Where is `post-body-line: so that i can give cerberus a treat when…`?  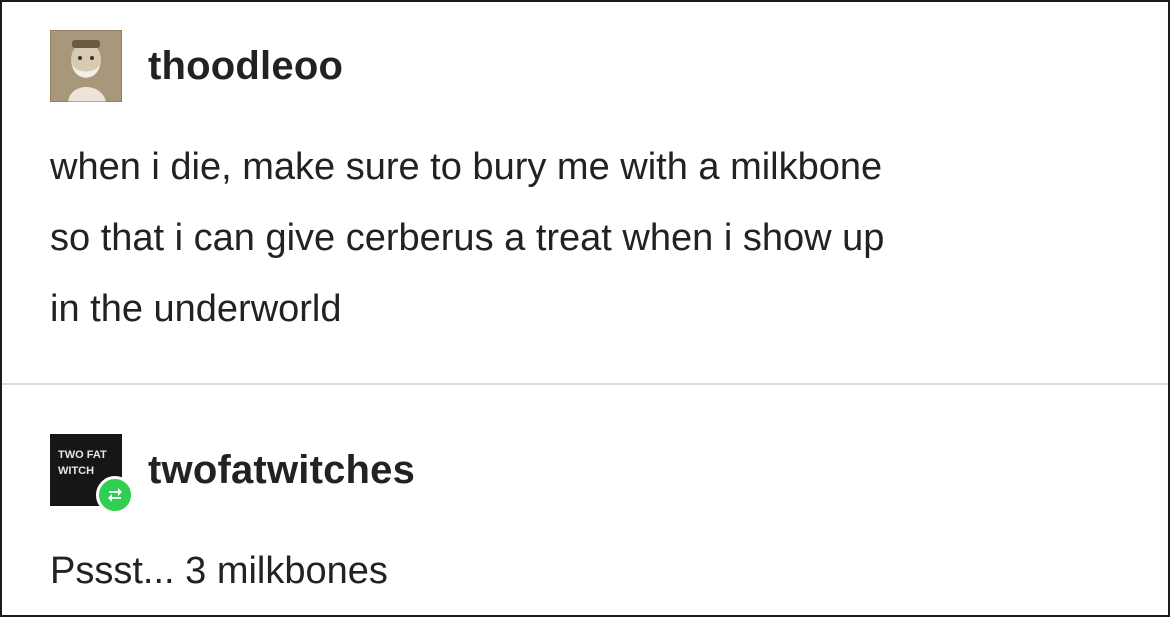
post-body-line: so that i can give cerberus a treat when… is located at coordinates (467, 238).